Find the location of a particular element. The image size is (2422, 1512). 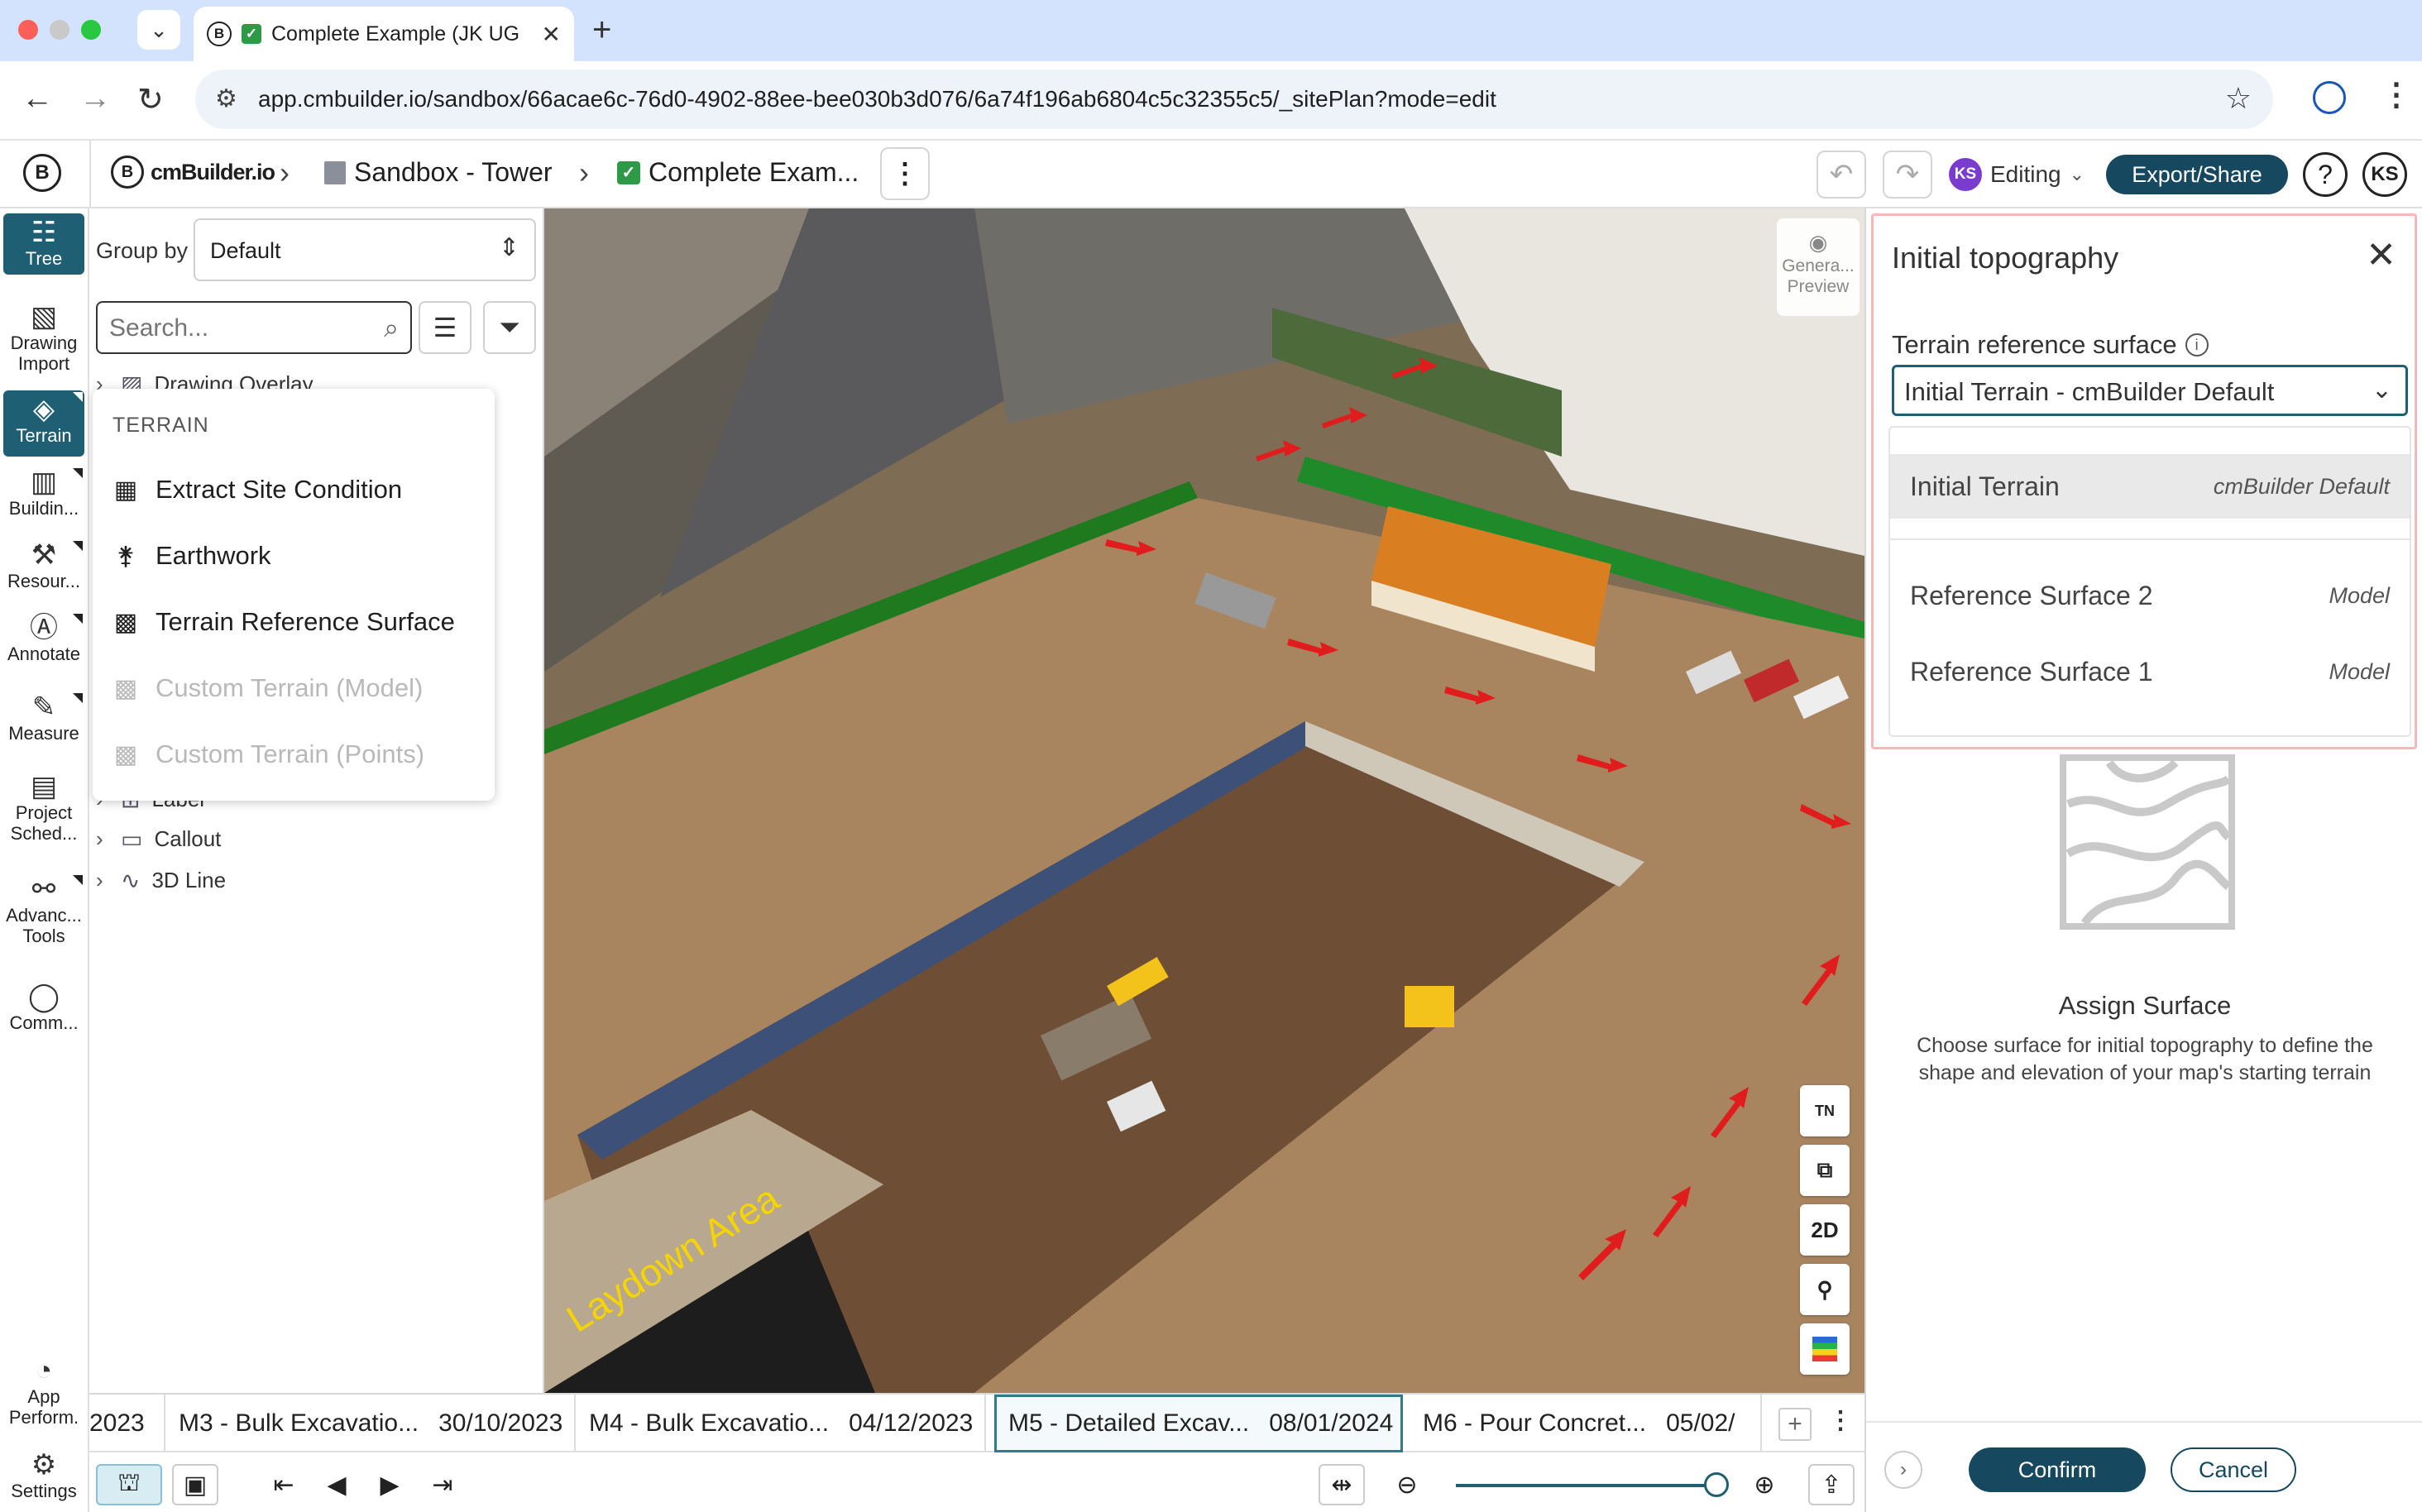

sort-list-button: ☰ is located at coordinates (445, 327).